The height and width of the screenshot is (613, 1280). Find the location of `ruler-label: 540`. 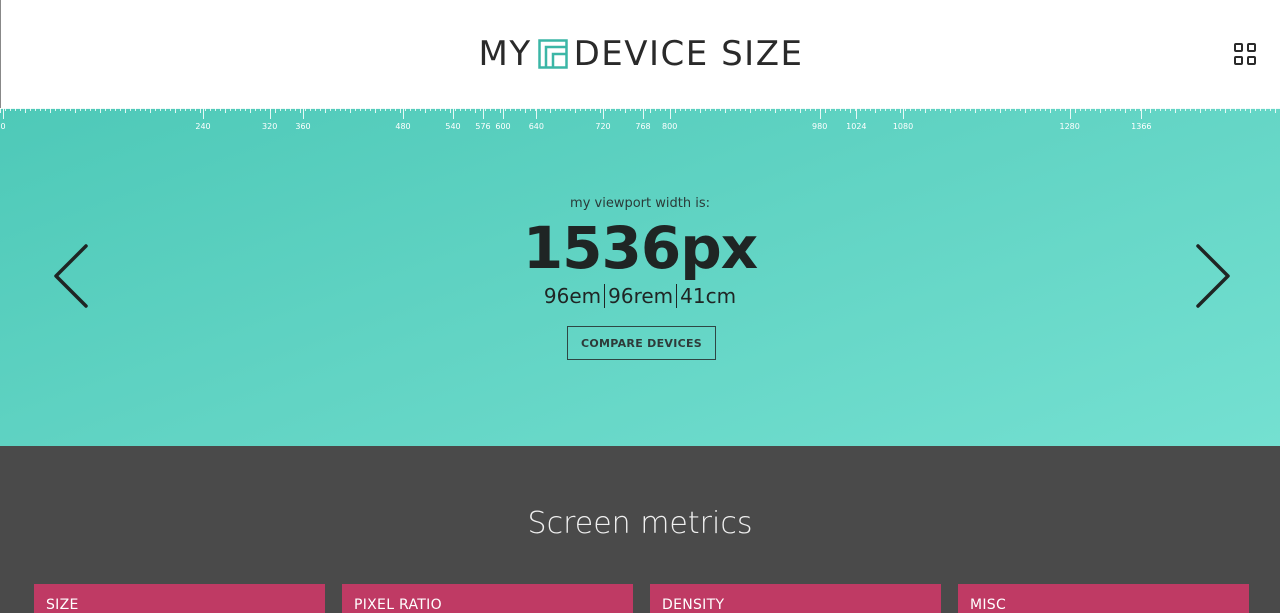

ruler-label: 540 is located at coordinates (453, 126).